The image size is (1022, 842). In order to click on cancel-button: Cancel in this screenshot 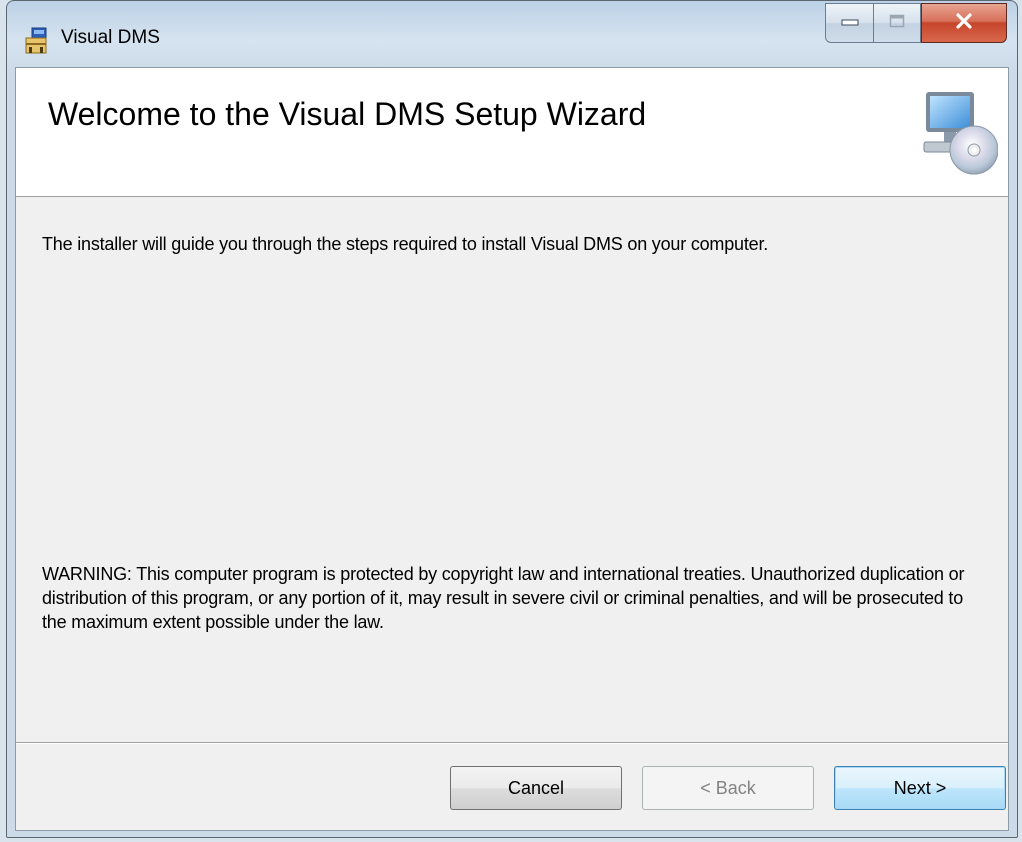, I will do `click(536, 788)`.